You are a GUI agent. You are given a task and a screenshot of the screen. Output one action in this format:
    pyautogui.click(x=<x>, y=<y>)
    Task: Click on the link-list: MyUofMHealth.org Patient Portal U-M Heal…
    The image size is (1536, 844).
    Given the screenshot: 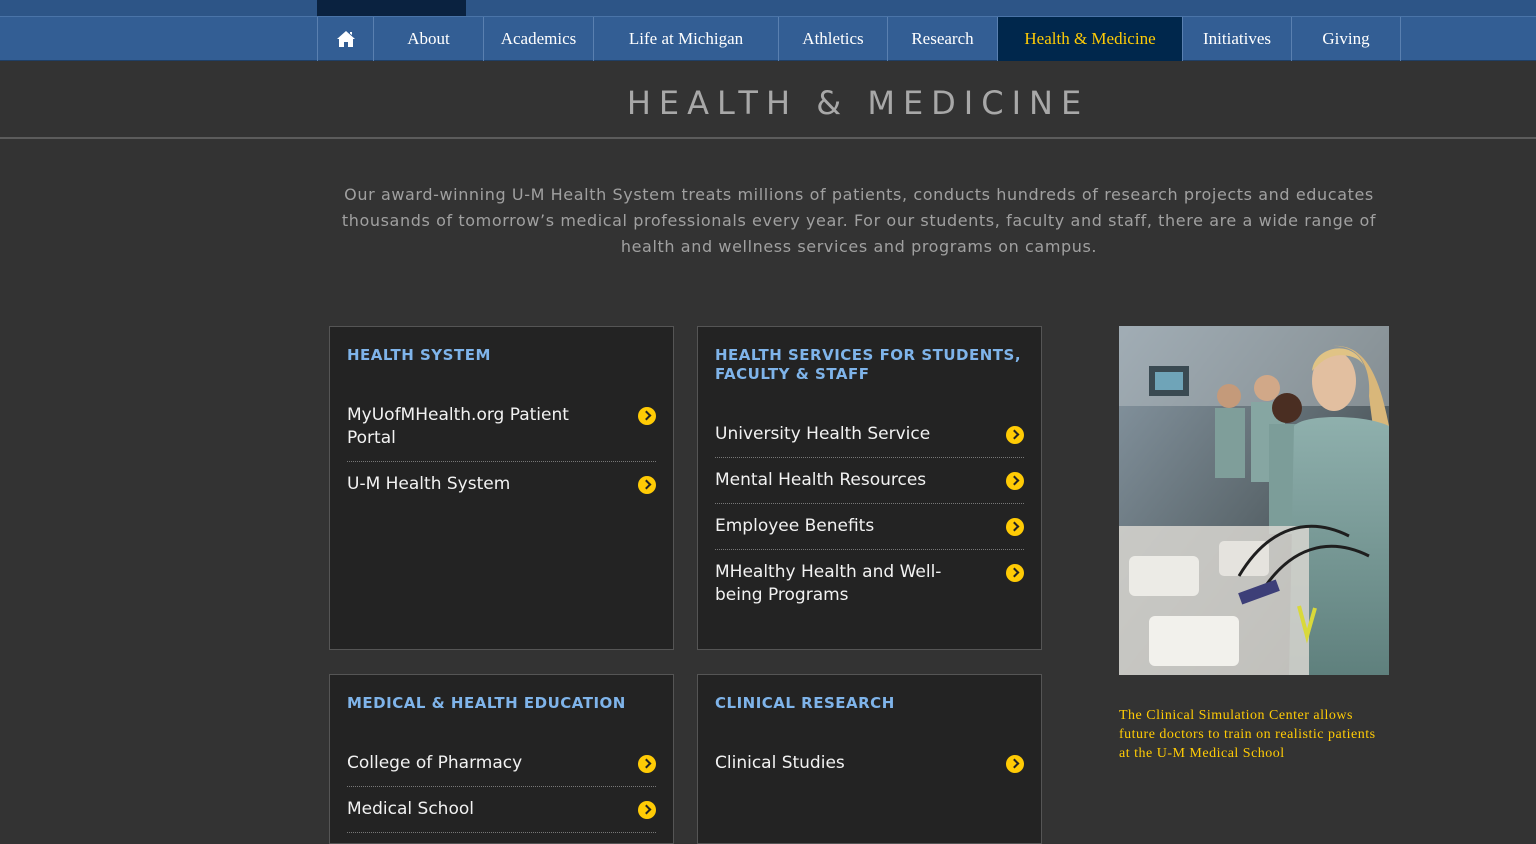 What is the action you would take?
    pyautogui.click(x=501, y=450)
    